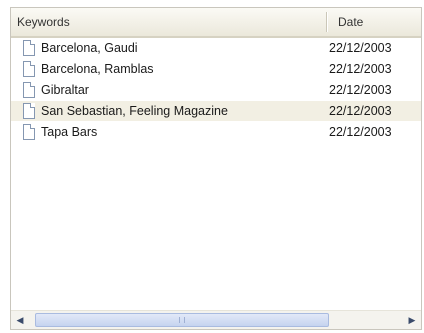  What do you see at coordinates (97, 69) in the screenshot?
I see `item-keywords: Barcelona, Ramblas` at bounding box center [97, 69].